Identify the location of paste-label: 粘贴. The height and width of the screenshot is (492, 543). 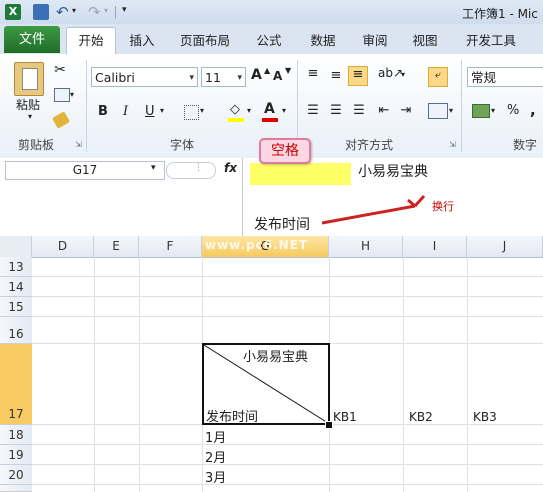
(28, 104).